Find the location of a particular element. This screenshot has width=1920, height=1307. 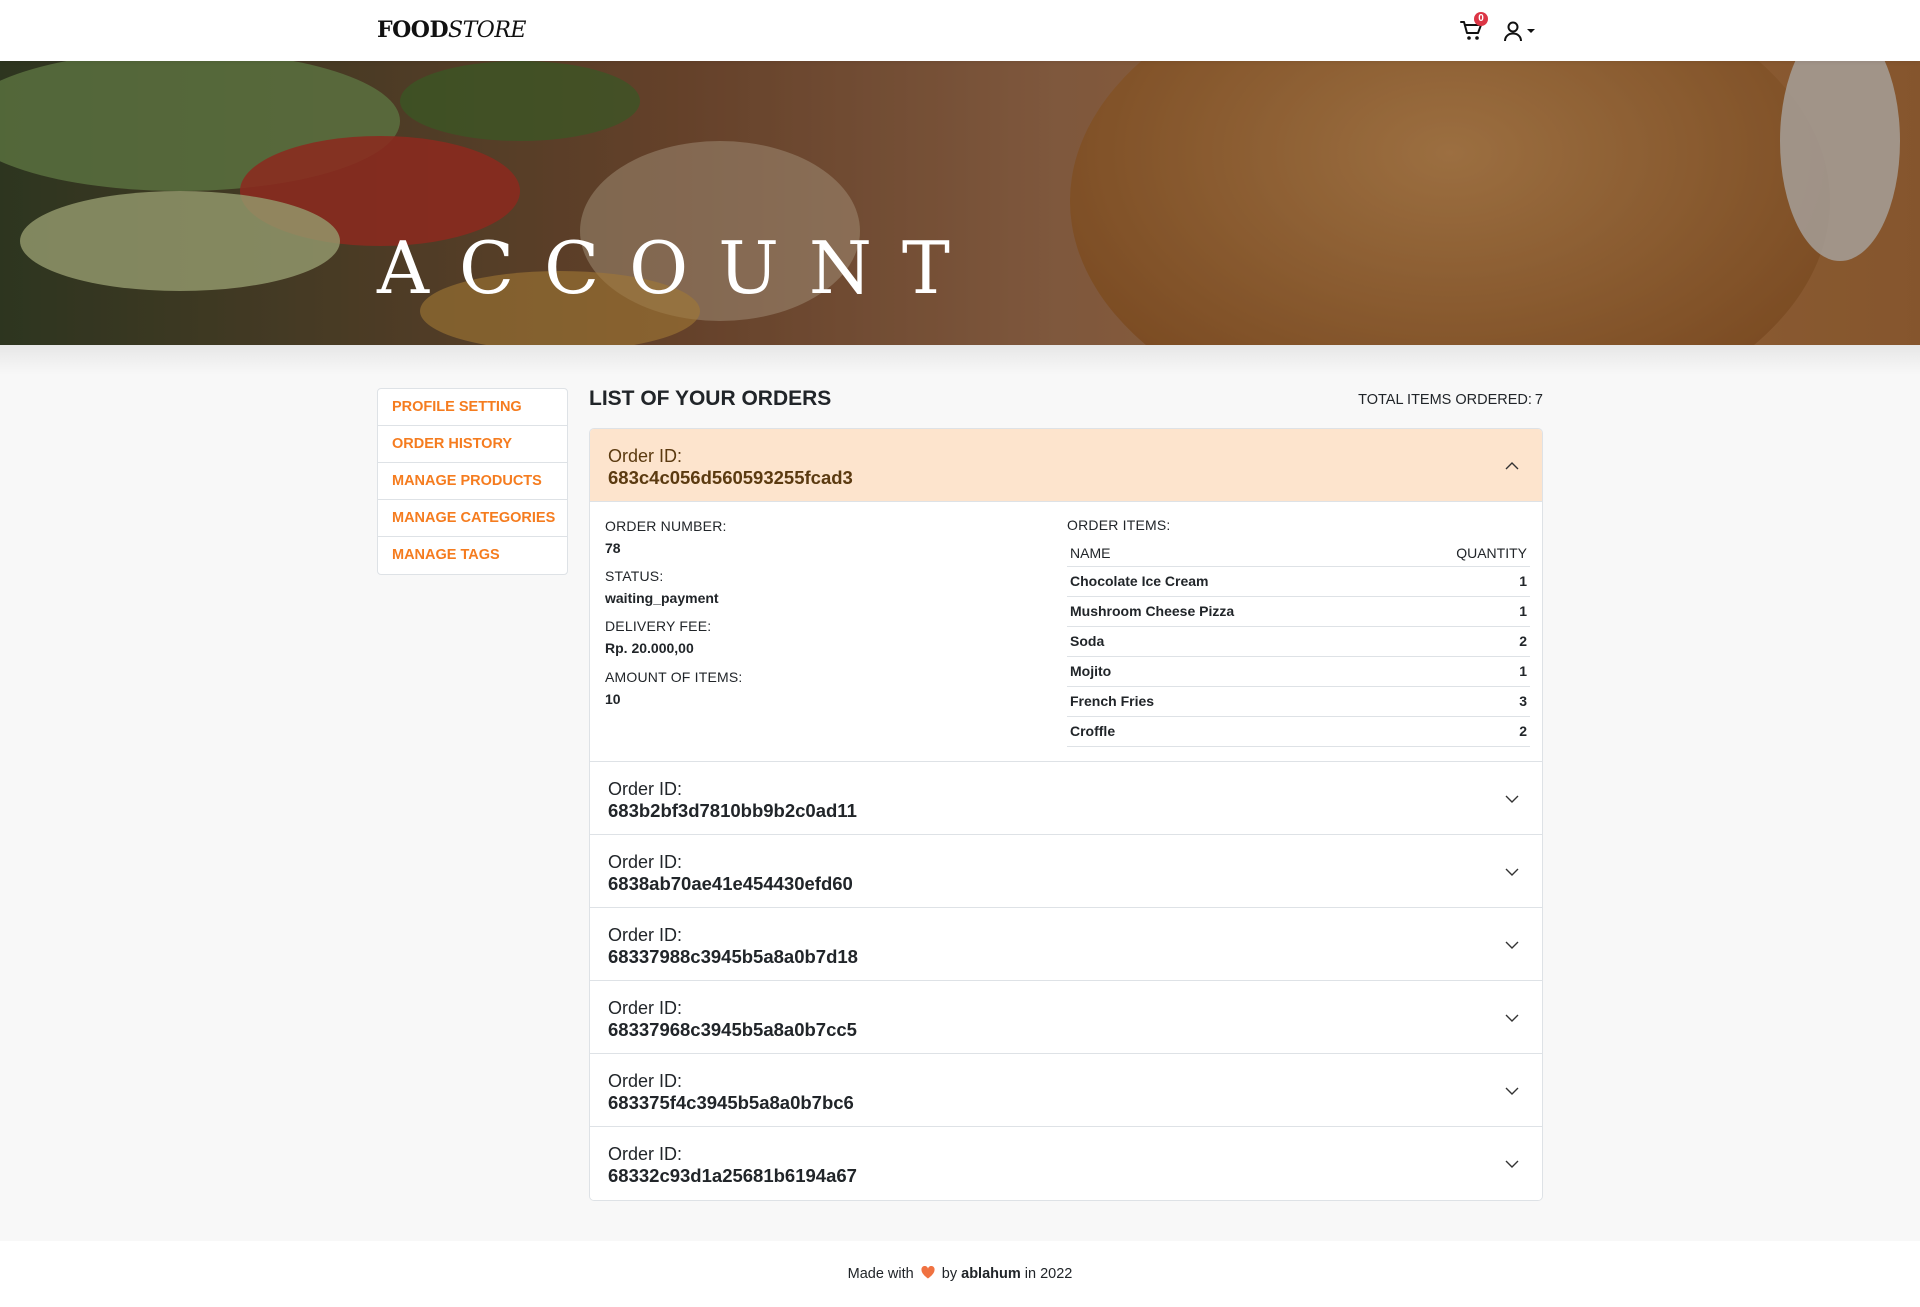

orders-heading: LIST OF YOUR ORDERS is located at coordinates (710, 398).